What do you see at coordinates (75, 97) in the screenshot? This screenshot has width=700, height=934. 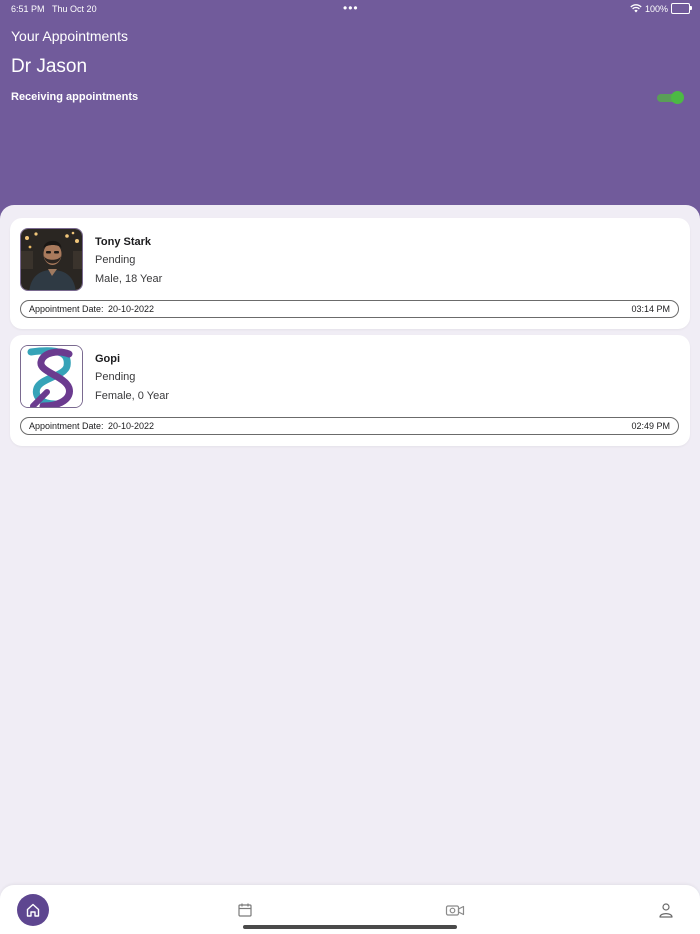 I see `receiving-appointments-label: Receiving appointments` at bounding box center [75, 97].